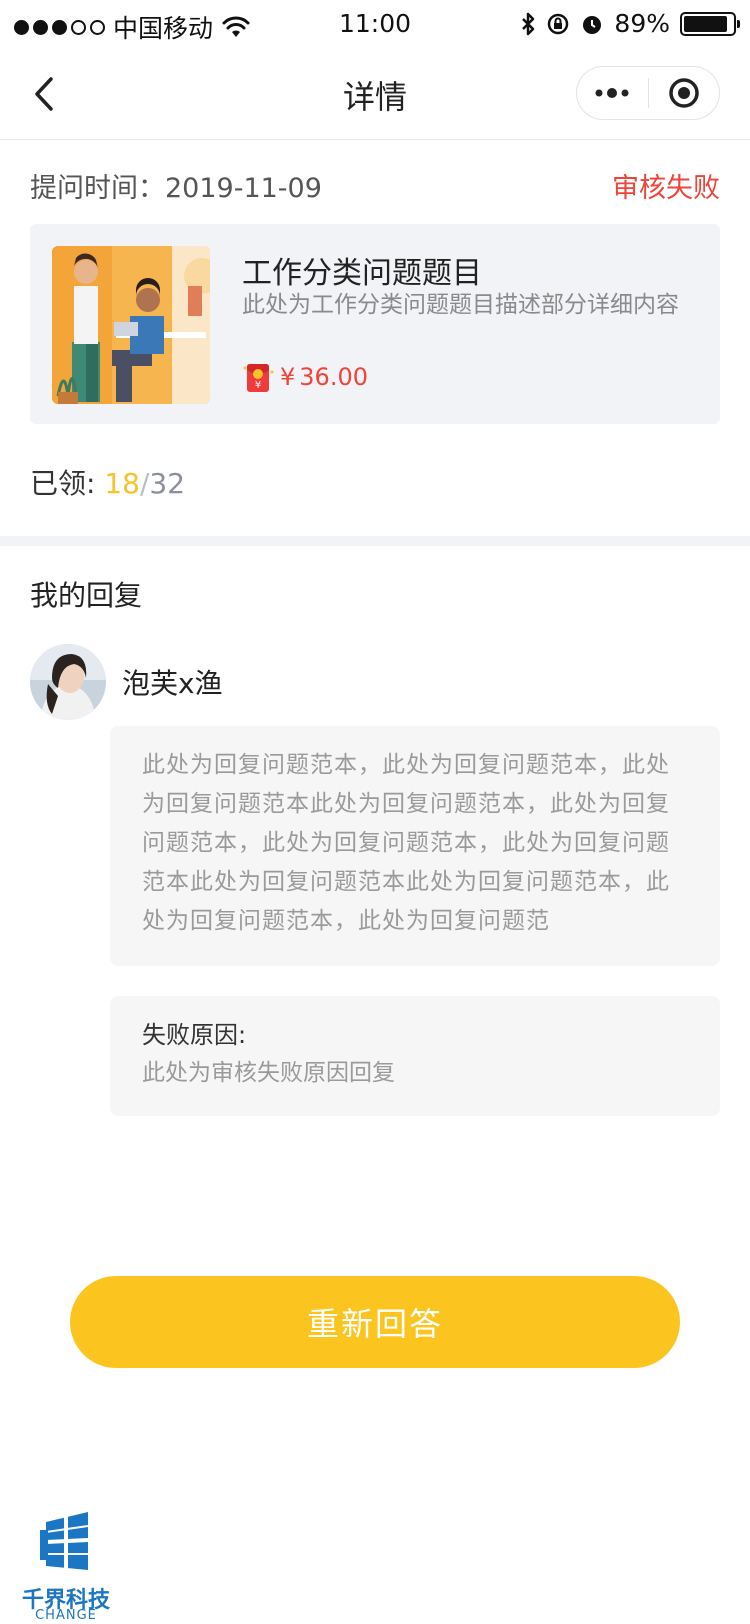  What do you see at coordinates (666, 188) in the screenshot?
I see `review-status: 审核失败` at bounding box center [666, 188].